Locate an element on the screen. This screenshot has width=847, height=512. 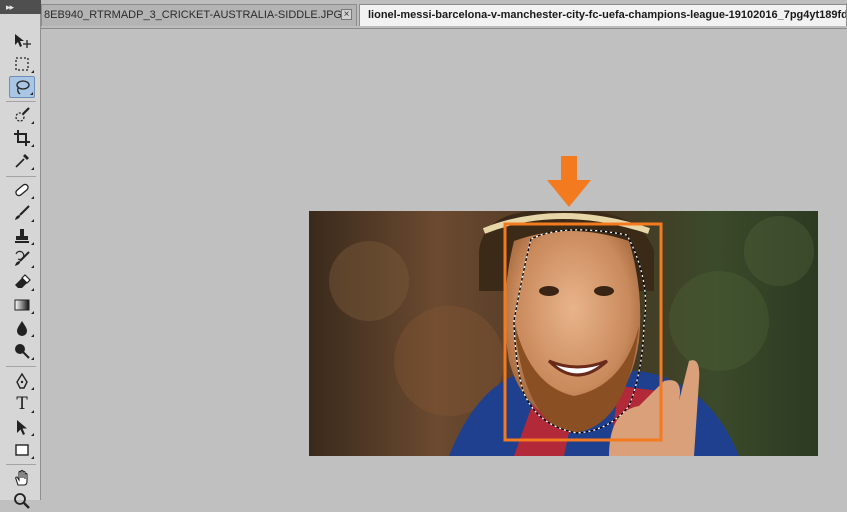
eyedropper-icon is located at coordinates (22, 161).